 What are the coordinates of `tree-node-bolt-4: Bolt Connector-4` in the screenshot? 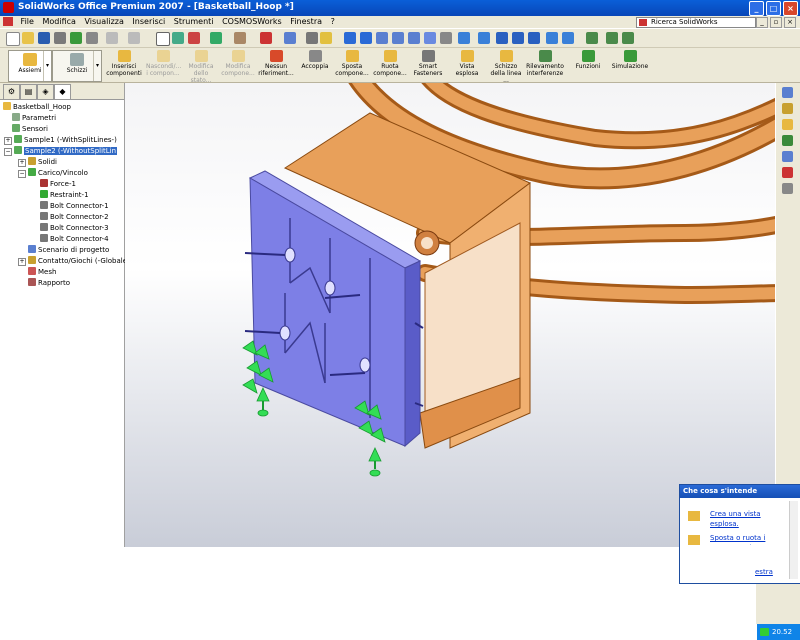 It's located at (74, 239).